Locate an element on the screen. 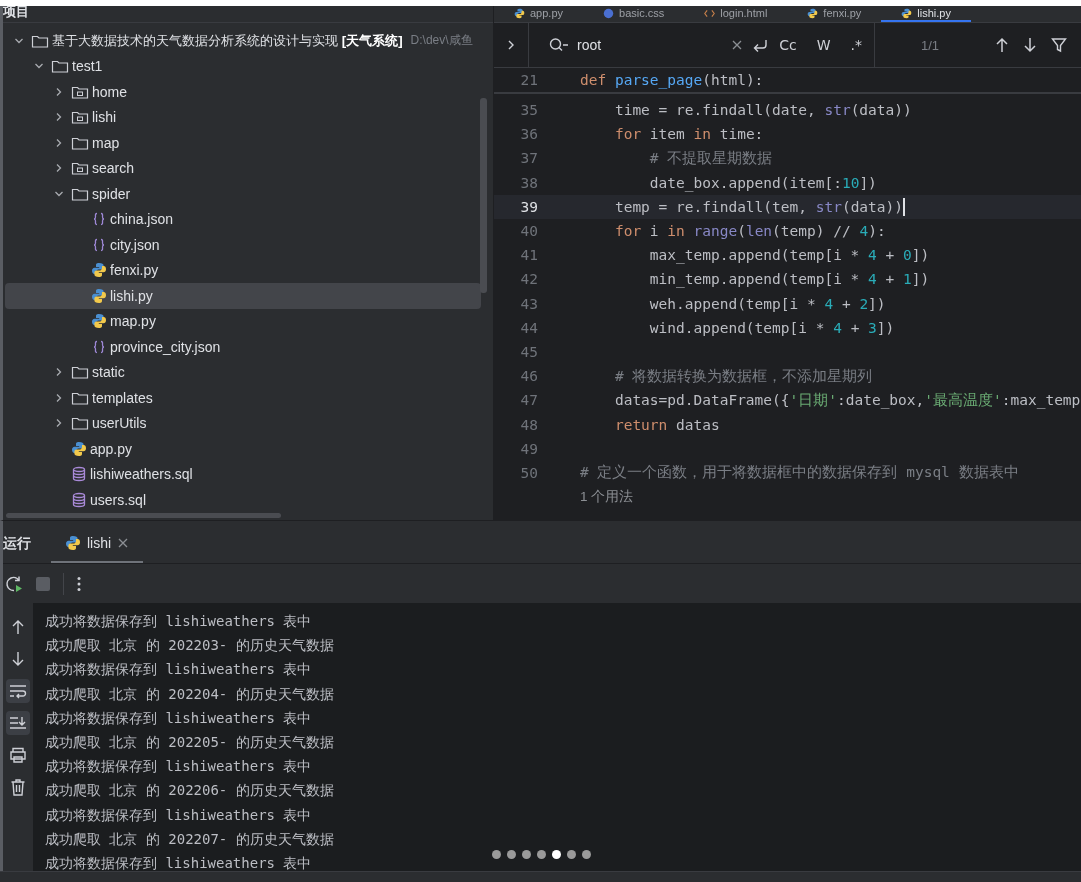 Image resolution: width=1081 pixels, height=882 pixels. code-line: date_box.append(item[:10]) is located at coordinates (762, 182).